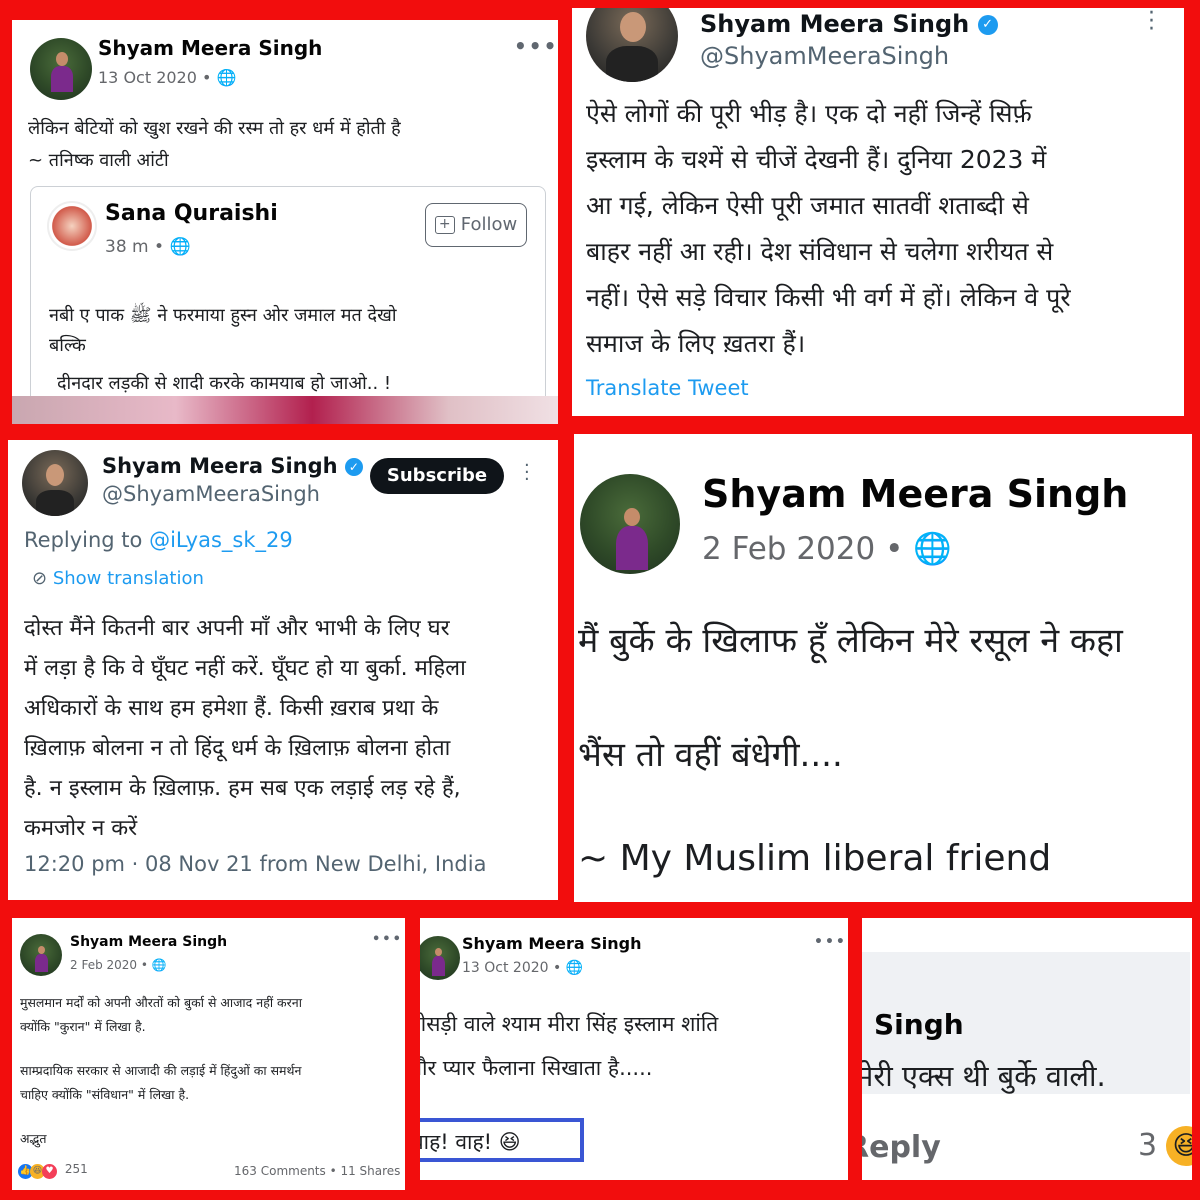 This screenshot has width=1200, height=1200. Describe the element at coordinates (49, 1171) in the screenshot. I see `love-reaction-icon: ♥` at that location.